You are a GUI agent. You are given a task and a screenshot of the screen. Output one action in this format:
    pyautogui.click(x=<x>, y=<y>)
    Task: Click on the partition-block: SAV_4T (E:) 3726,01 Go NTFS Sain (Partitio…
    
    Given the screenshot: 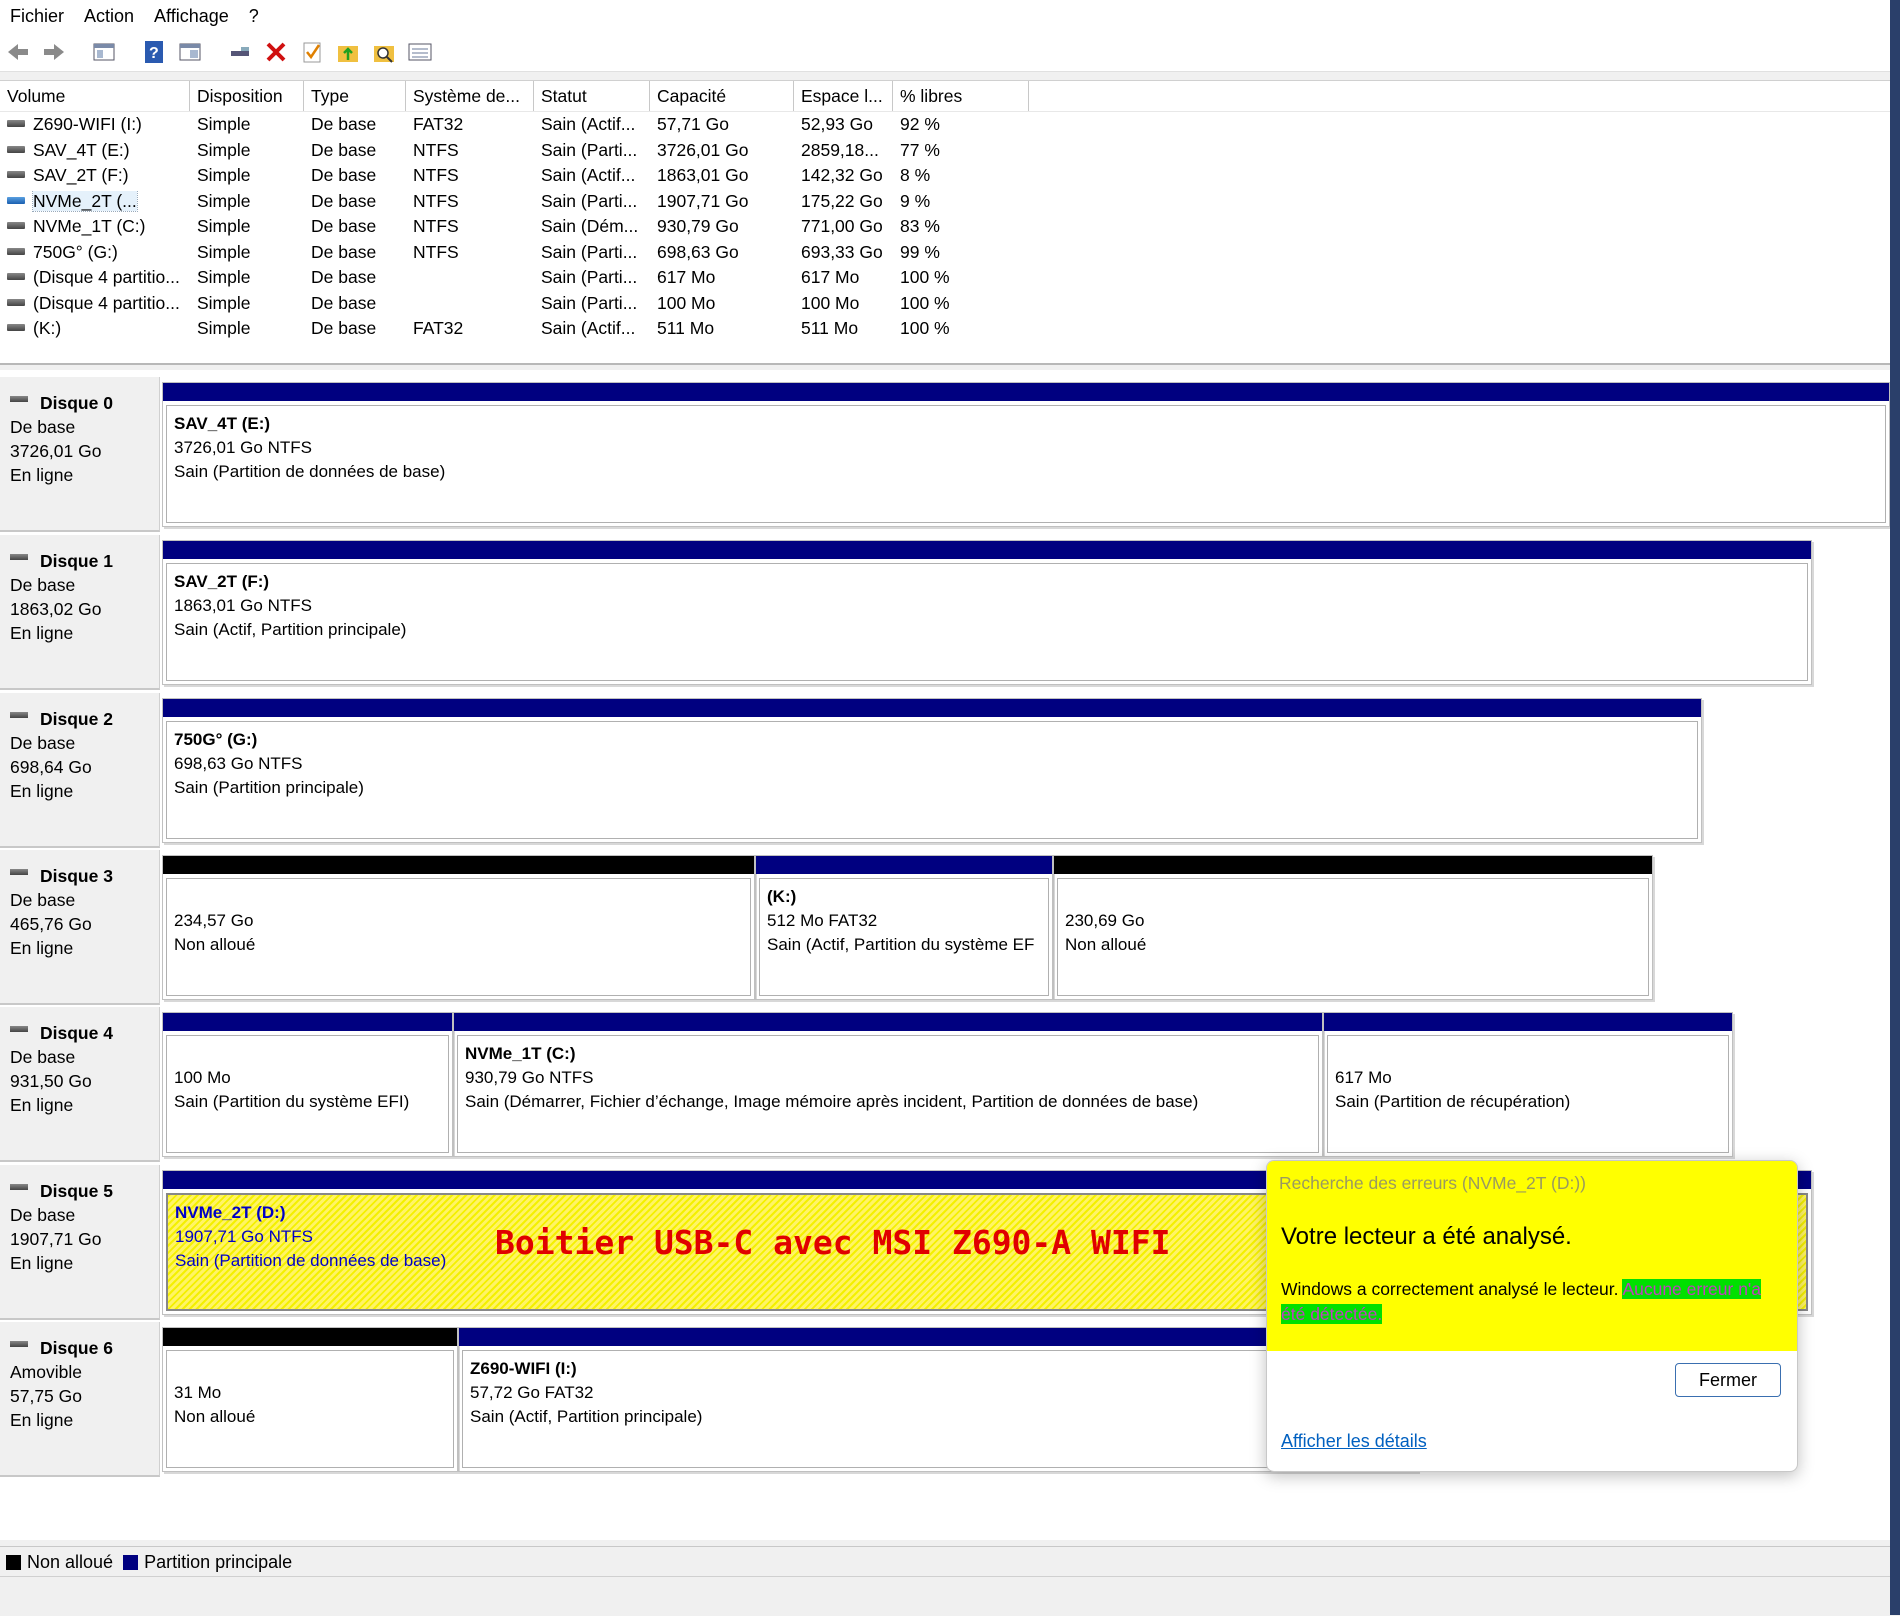 What is the action you would take?
    pyautogui.click(x=1026, y=454)
    